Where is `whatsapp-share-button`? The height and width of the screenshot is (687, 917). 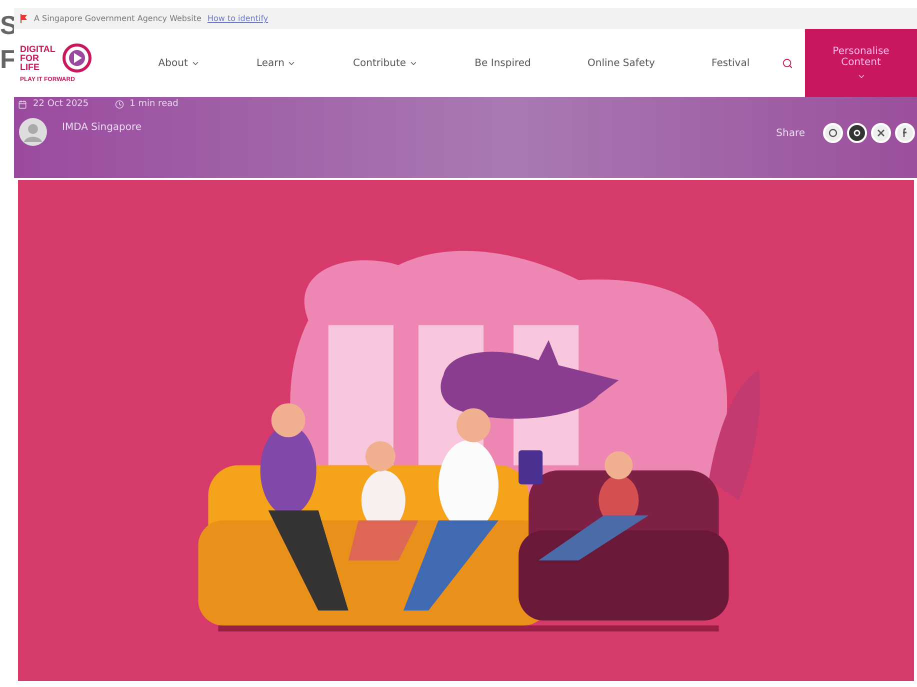 whatsapp-share-button is located at coordinates (833, 133).